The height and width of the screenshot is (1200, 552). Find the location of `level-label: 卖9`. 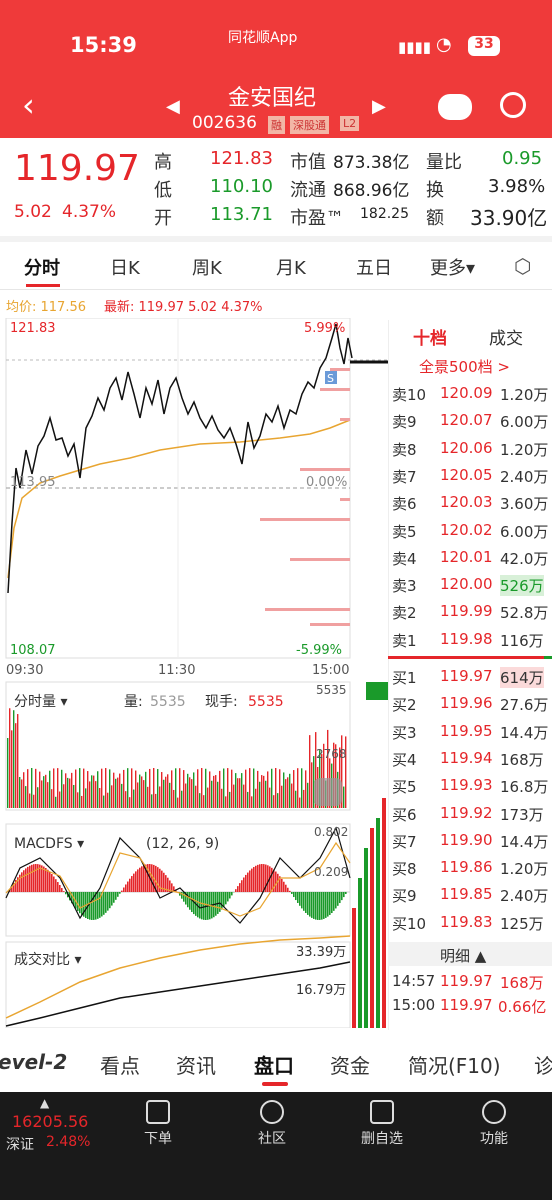

level-label: 卖9 is located at coordinates (404, 422).